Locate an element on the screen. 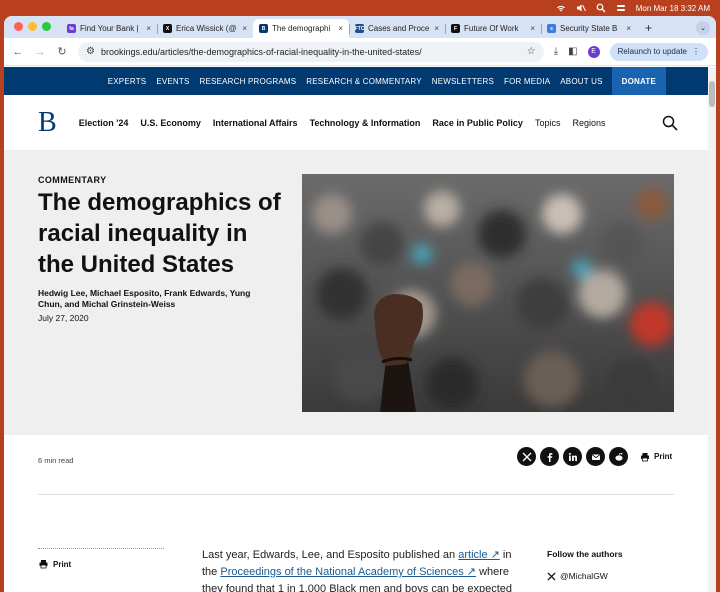 Image resolution: width=720 pixels, height=592 pixels. control-center-icon is located at coordinates (621, 8).